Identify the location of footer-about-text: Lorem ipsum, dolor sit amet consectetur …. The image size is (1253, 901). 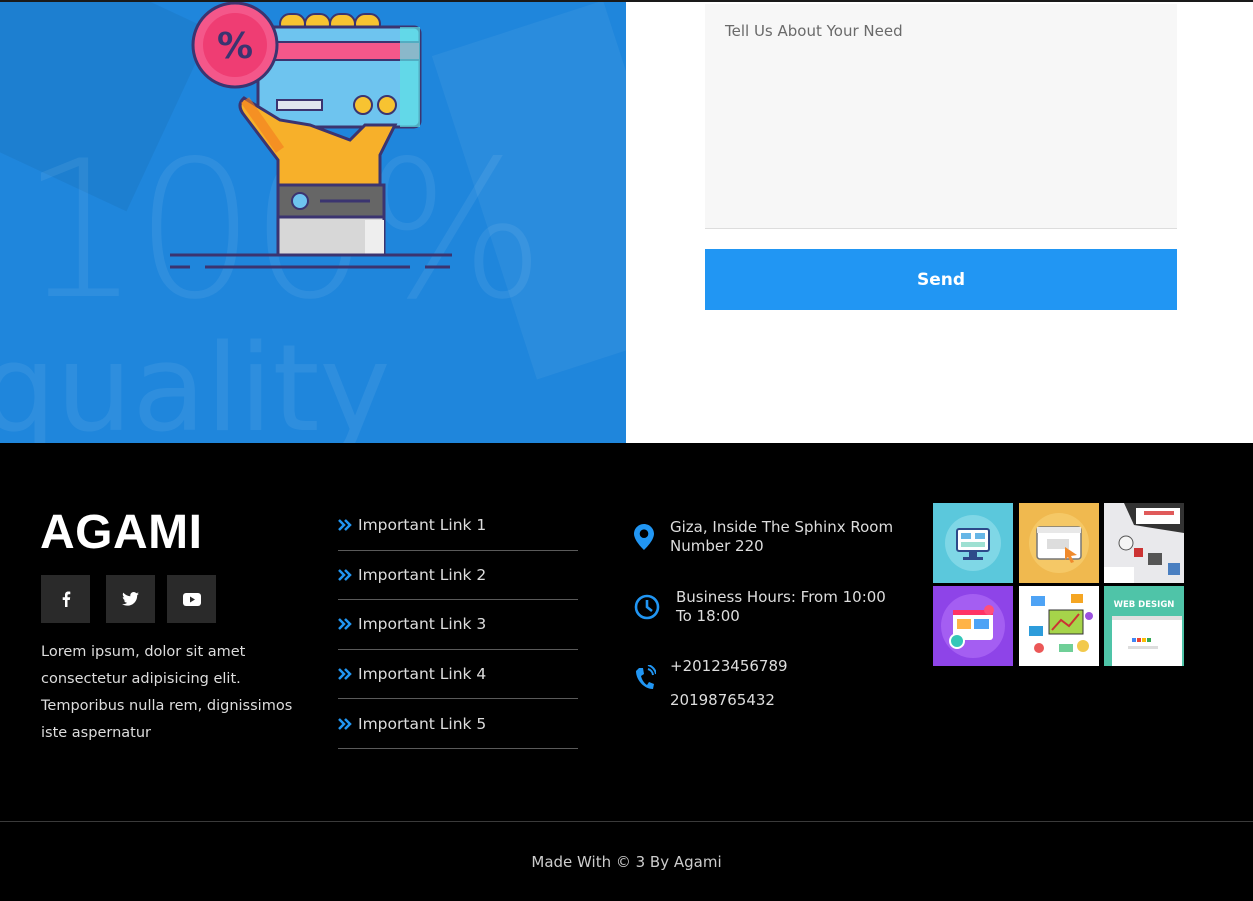
(167, 692).